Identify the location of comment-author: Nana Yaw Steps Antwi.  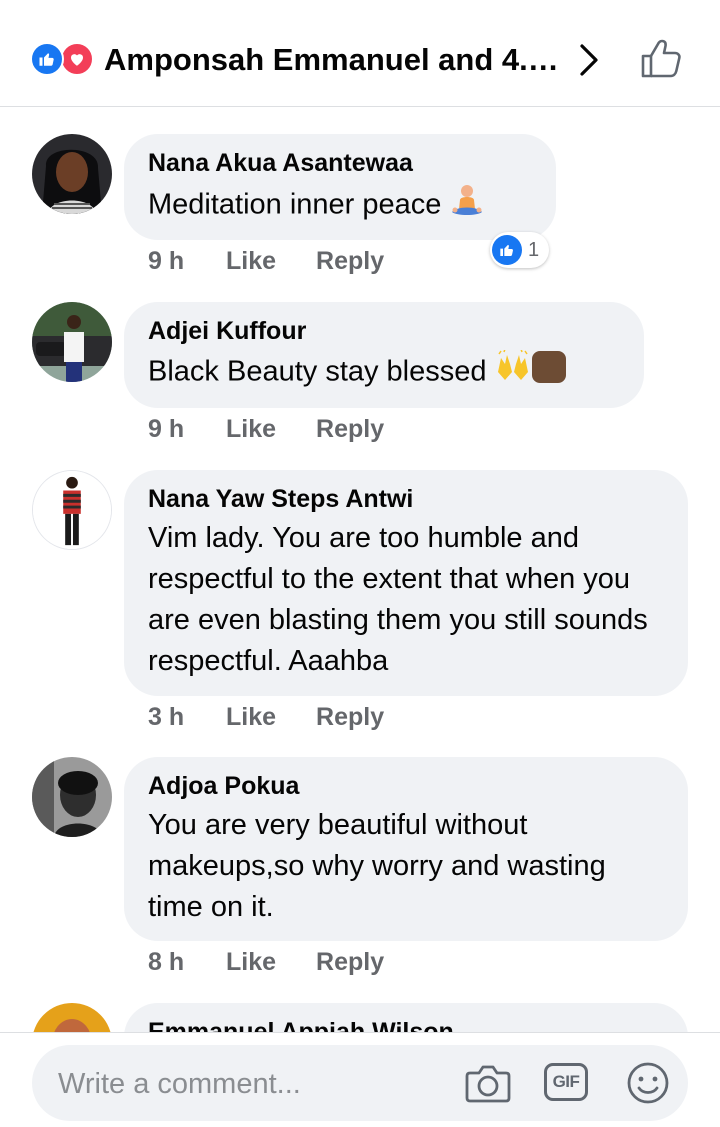
(406, 499).